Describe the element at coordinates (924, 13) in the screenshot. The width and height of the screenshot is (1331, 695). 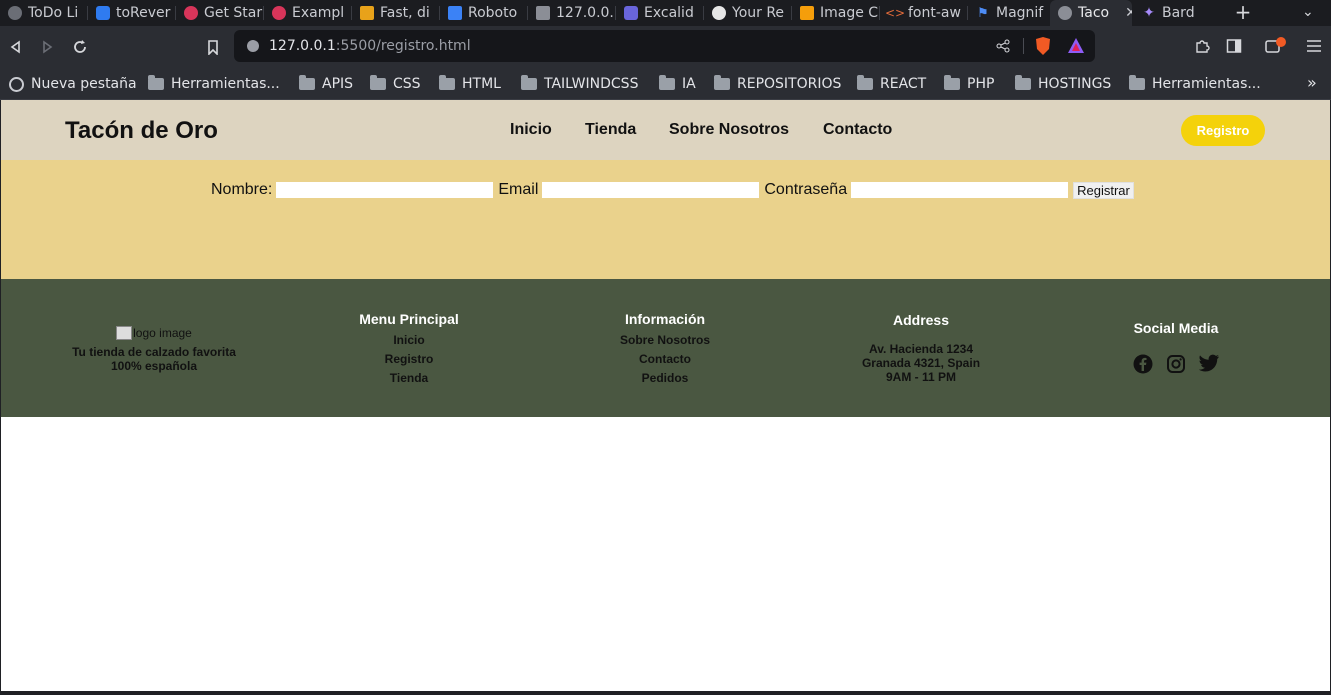
I see `tab-font-awesome: <> font-aw` at that location.